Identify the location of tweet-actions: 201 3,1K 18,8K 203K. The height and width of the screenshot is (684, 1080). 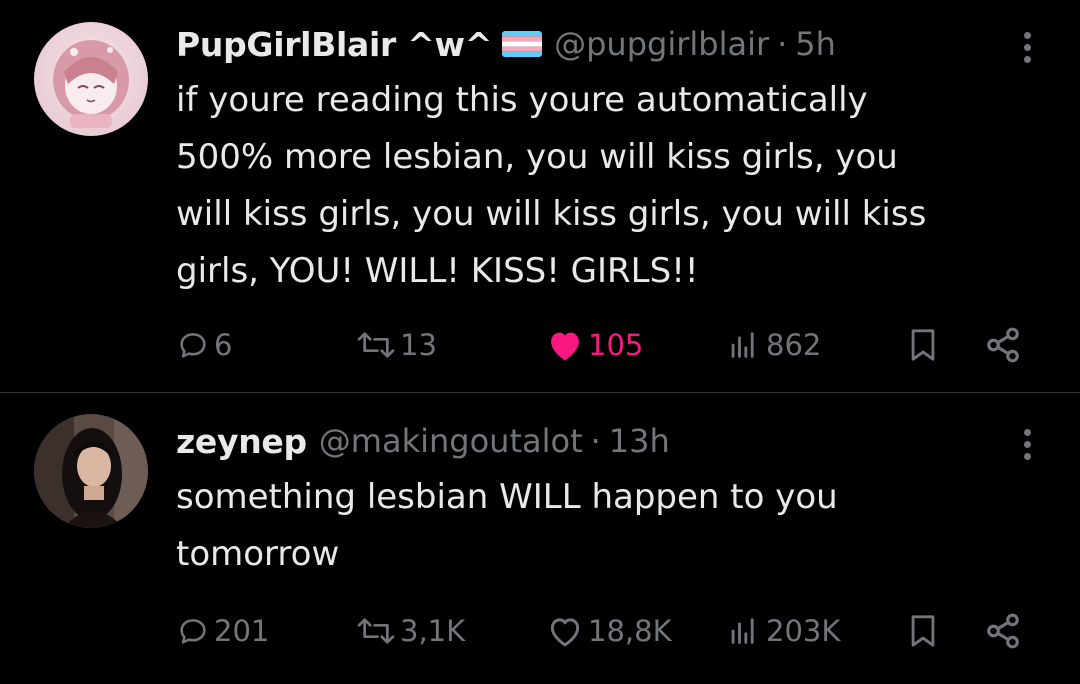
(600, 631).